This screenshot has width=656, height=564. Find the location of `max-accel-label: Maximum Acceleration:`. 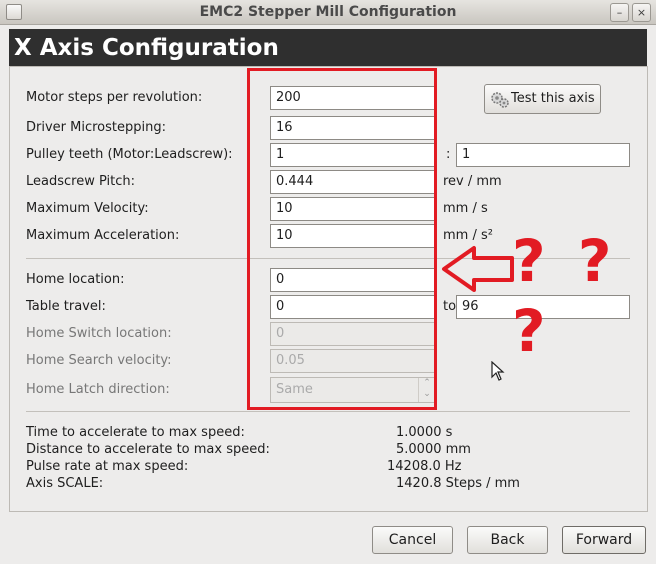

max-accel-label: Maximum Acceleration: is located at coordinates (103, 235).